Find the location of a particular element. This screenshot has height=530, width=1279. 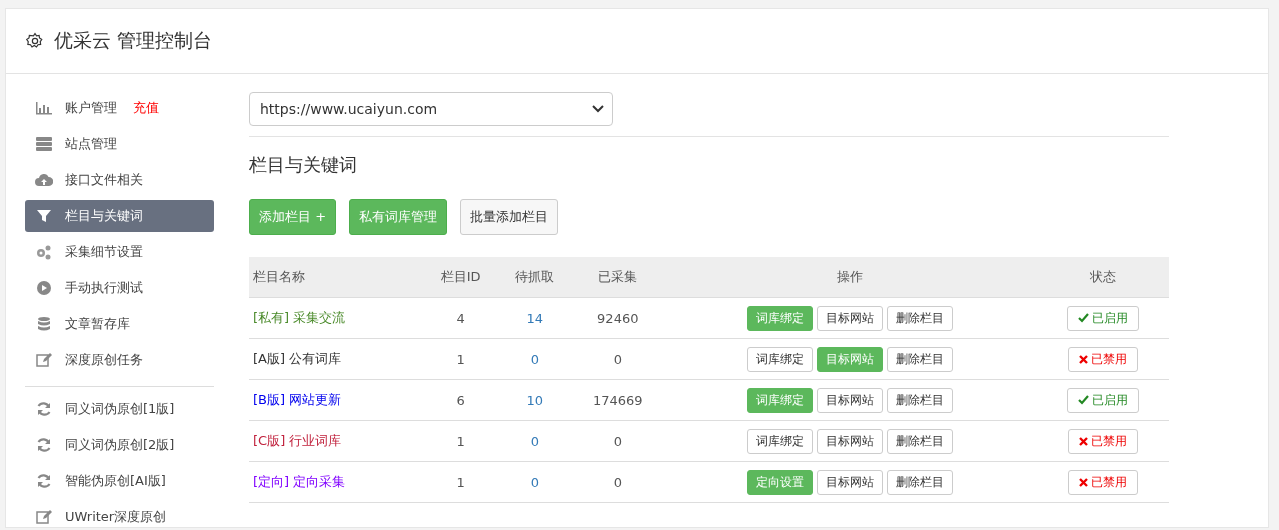

sidebar-item: 智能伪原创[AI版] is located at coordinates (119, 481).